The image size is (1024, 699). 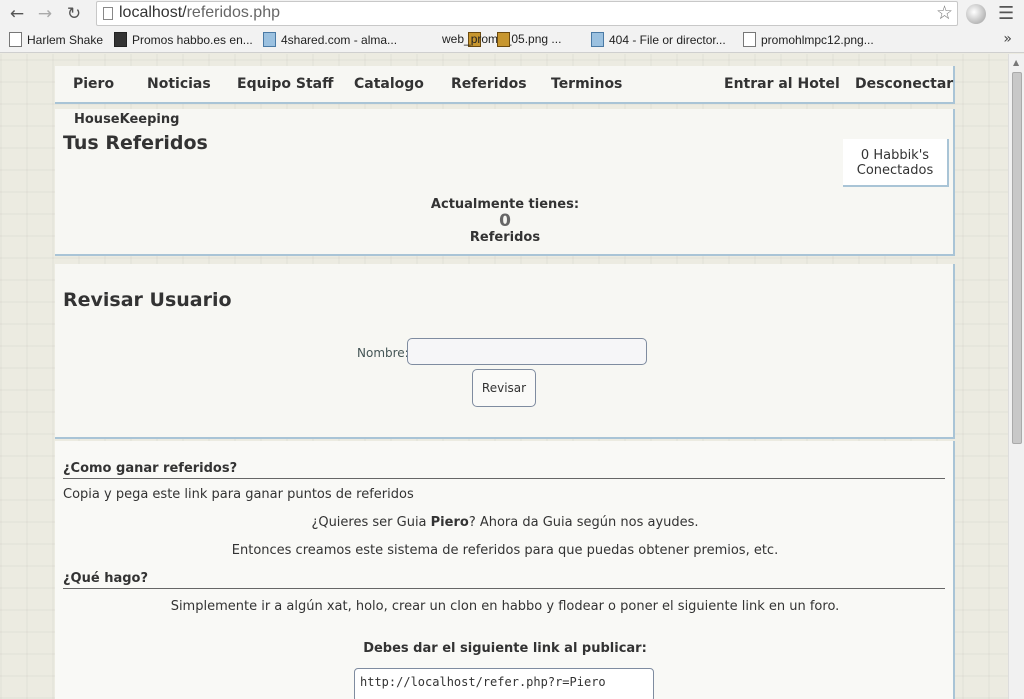 I want to click on nombre-label: Nombre:, so click(x=383, y=353).